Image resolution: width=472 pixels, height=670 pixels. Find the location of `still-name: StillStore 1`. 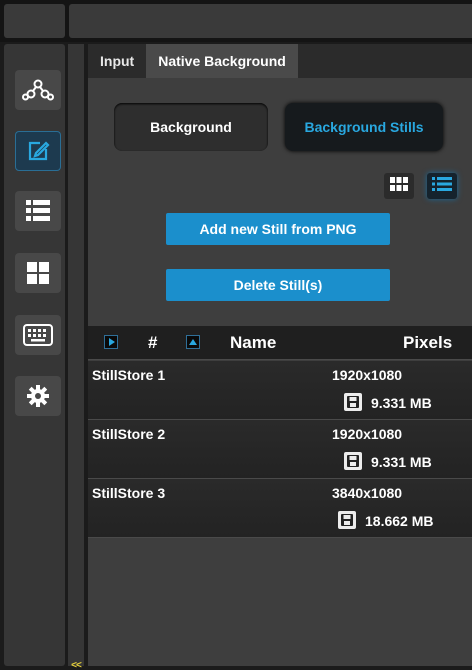

still-name: StillStore 1 is located at coordinates (129, 375).